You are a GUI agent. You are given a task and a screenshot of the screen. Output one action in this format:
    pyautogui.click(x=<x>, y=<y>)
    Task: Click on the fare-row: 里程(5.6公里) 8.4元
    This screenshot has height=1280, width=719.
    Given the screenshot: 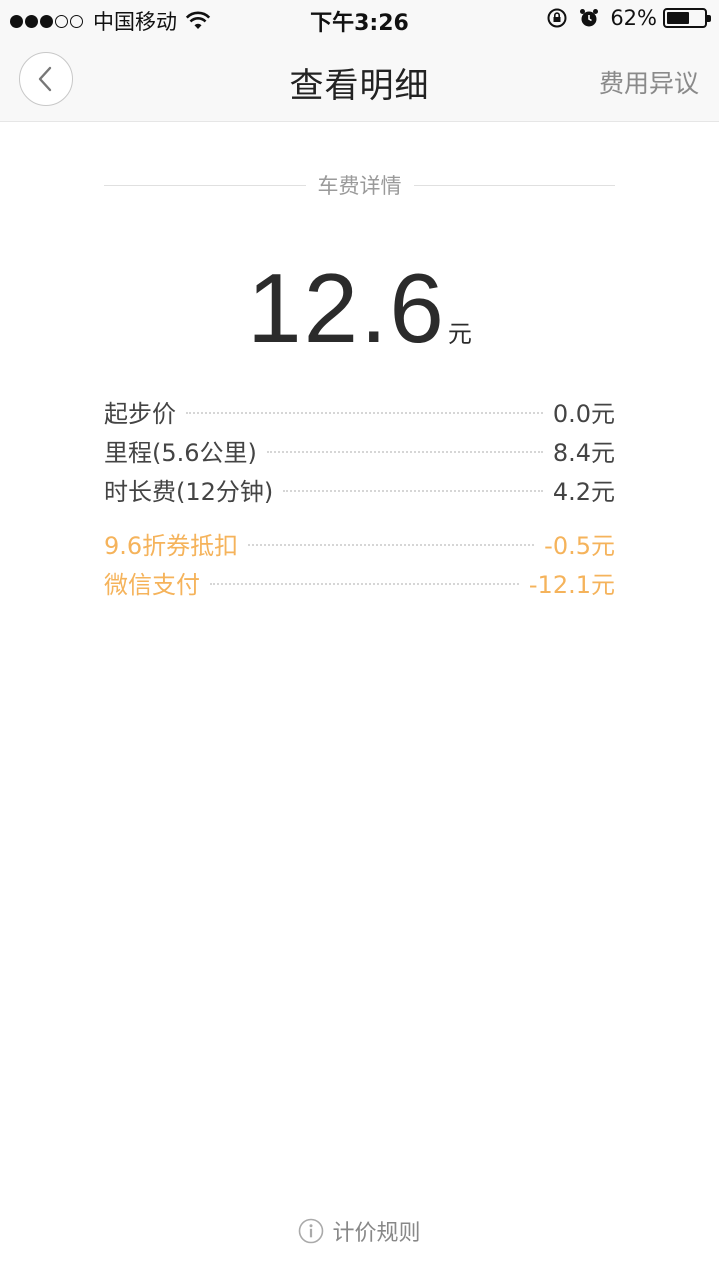 What is the action you would take?
    pyautogui.click(x=359, y=450)
    